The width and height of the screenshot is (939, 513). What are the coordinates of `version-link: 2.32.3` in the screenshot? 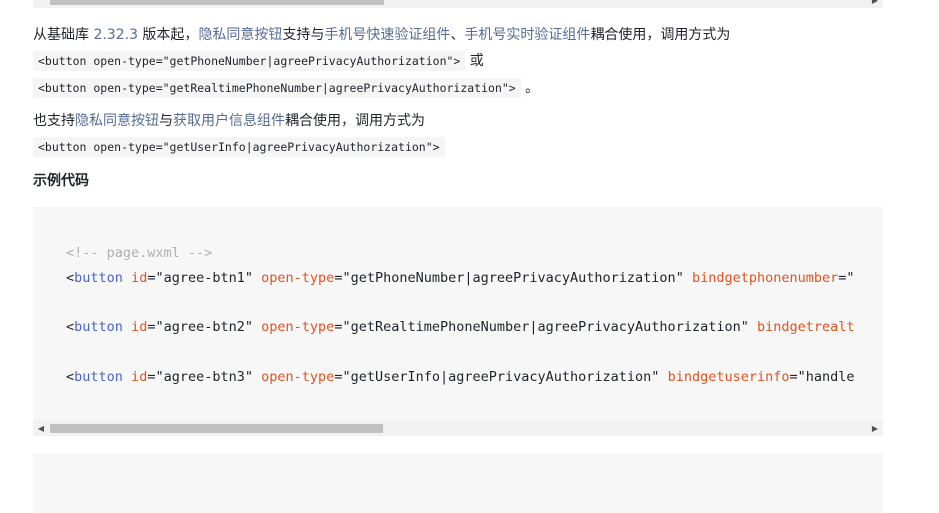 It's located at (115, 35).